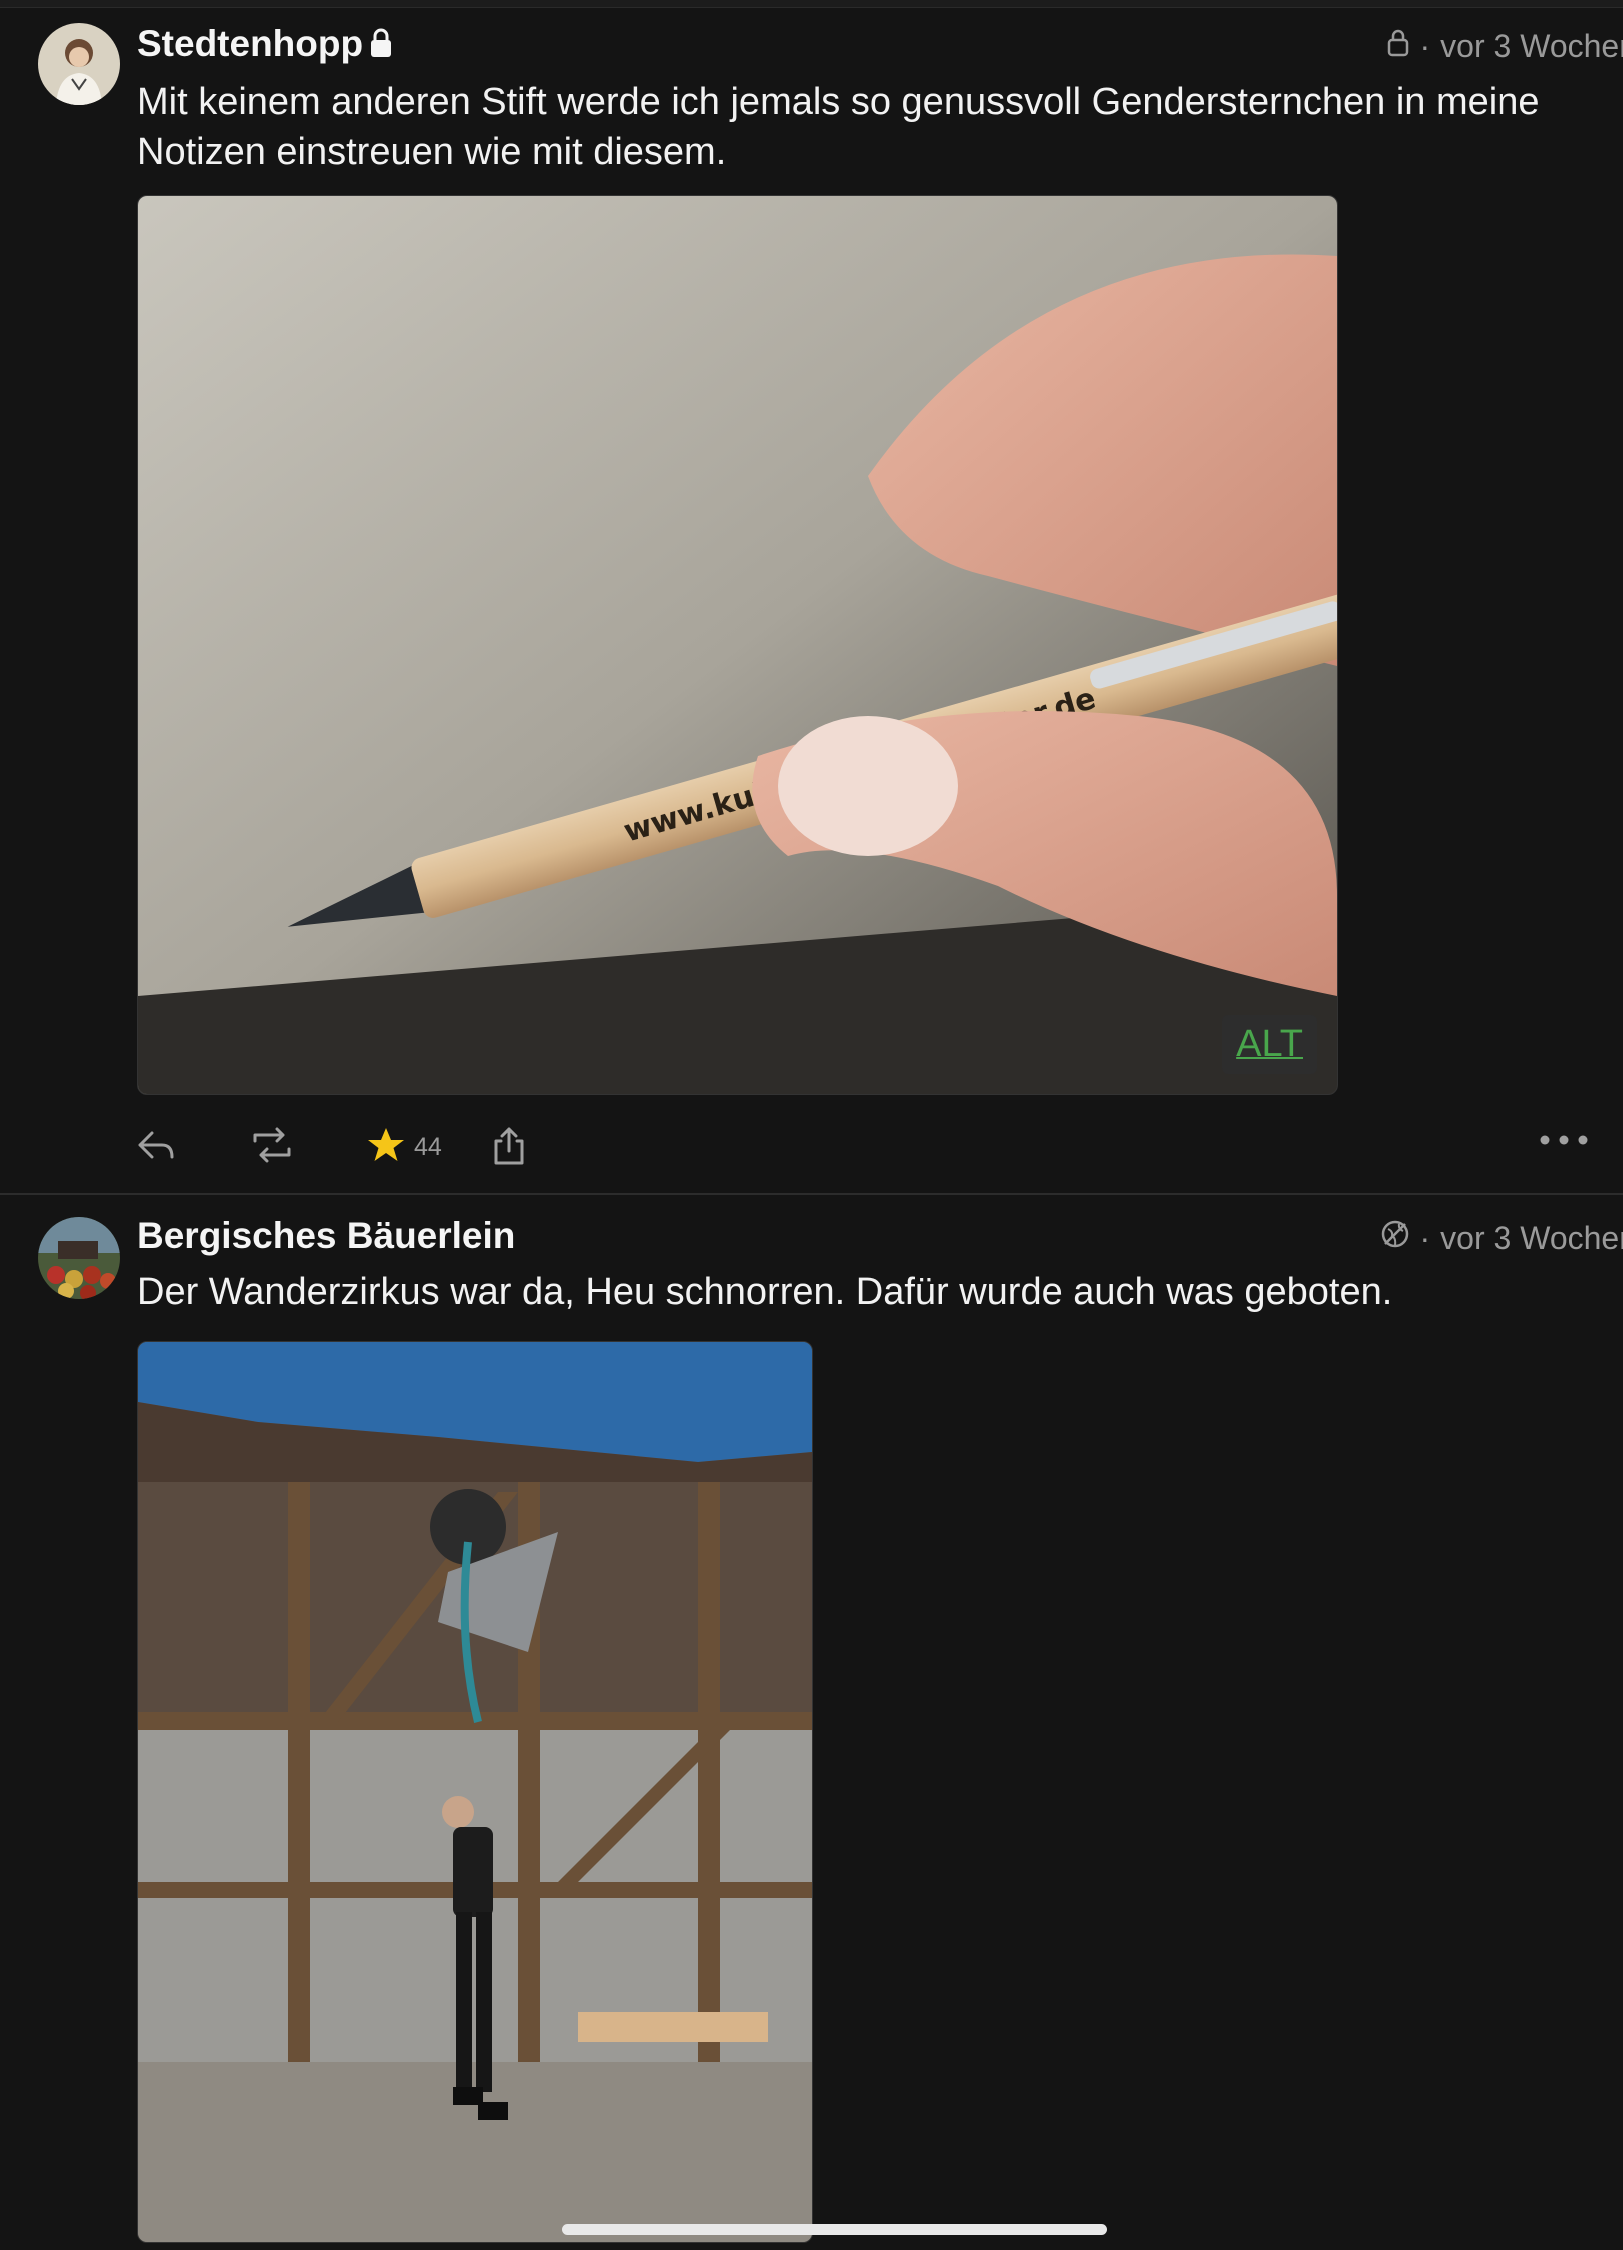 The width and height of the screenshot is (1623, 2250). I want to click on boost-button, so click(272, 1147).